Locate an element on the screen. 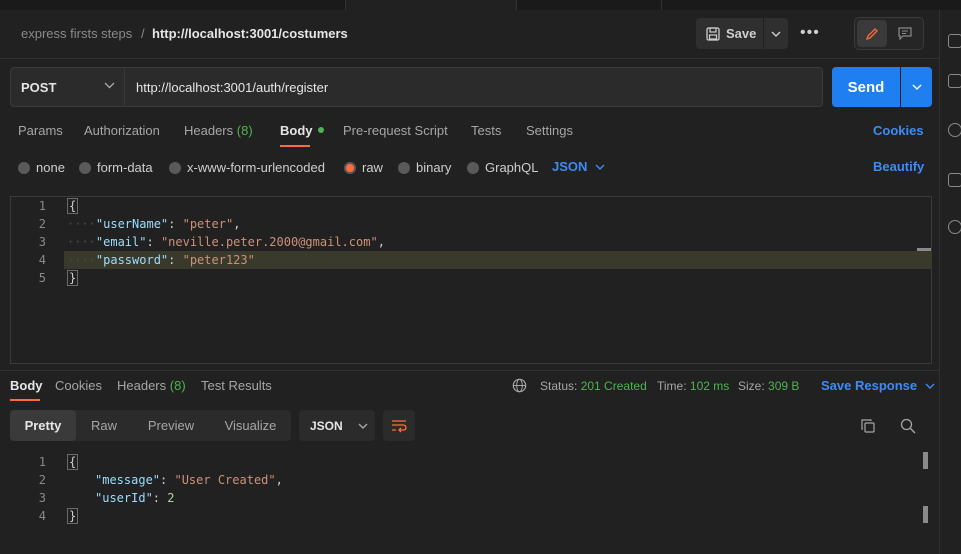  comment-icon is located at coordinates (905, 33).